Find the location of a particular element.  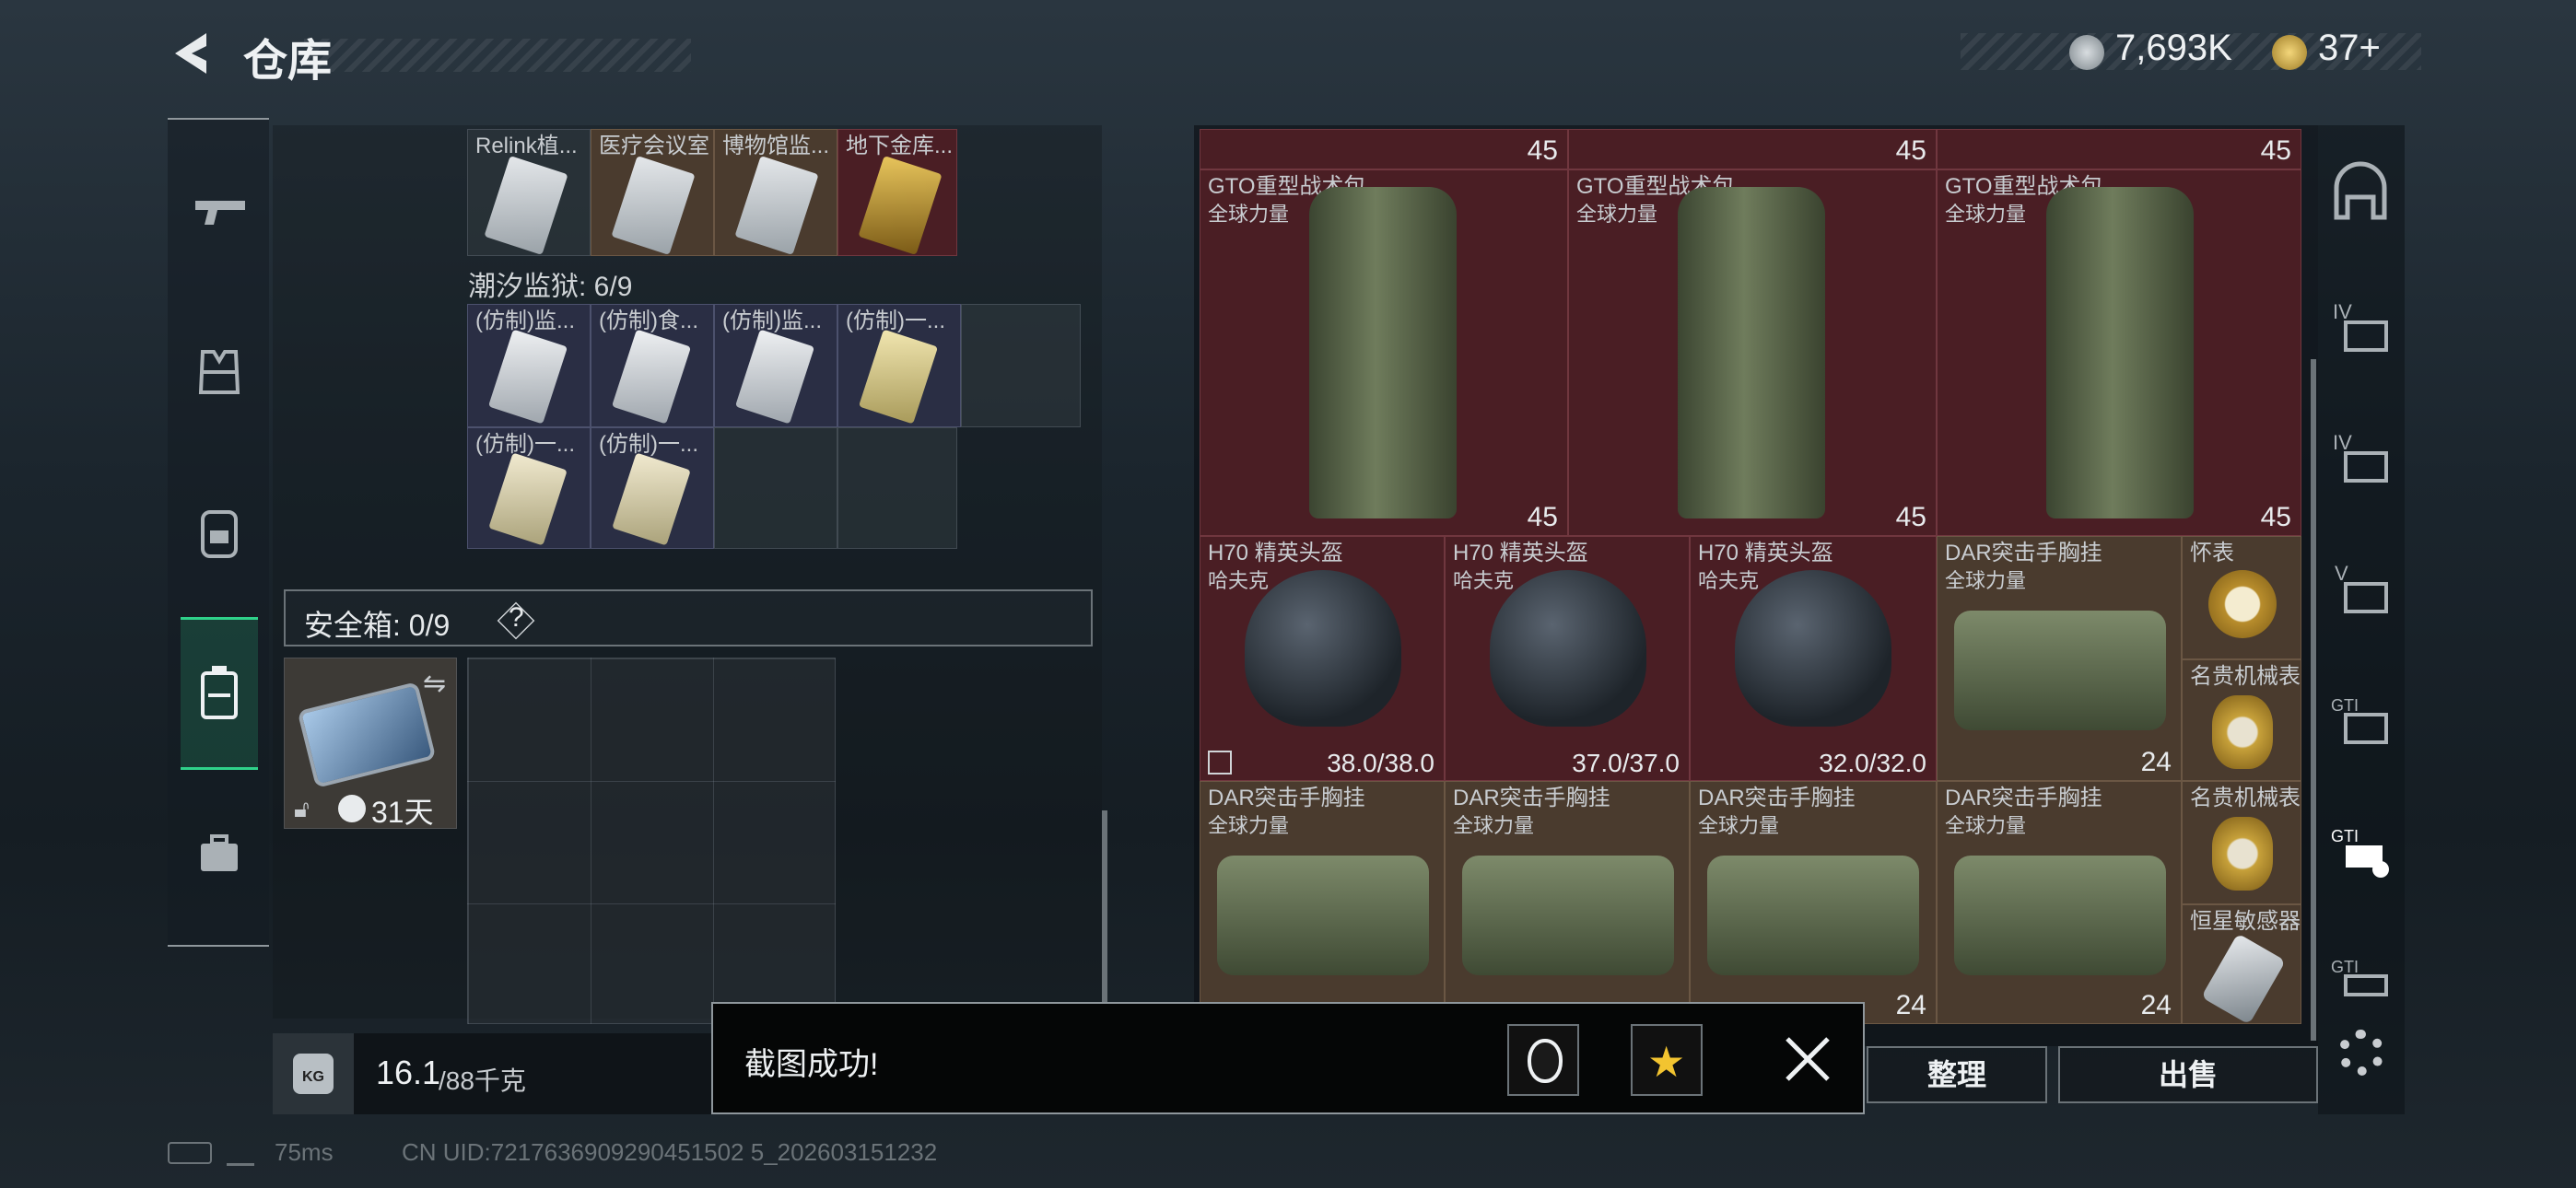

filter-all is located at coordinates (2360, 197).